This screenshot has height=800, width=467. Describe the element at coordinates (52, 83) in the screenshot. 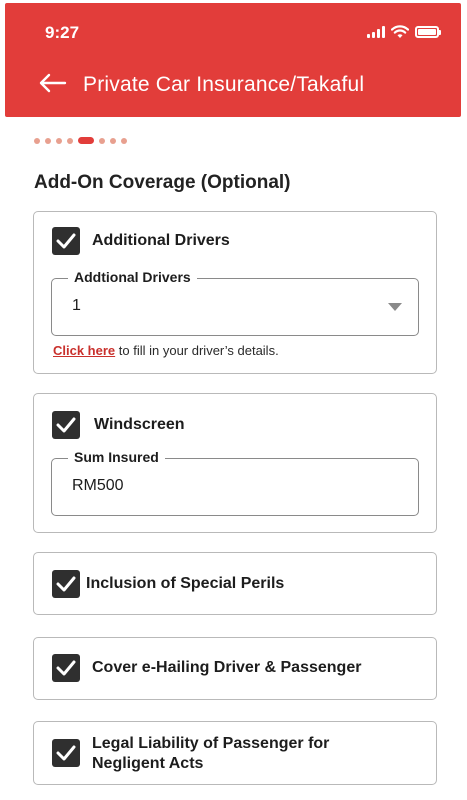

I see `back-arrow-icon` at that location.